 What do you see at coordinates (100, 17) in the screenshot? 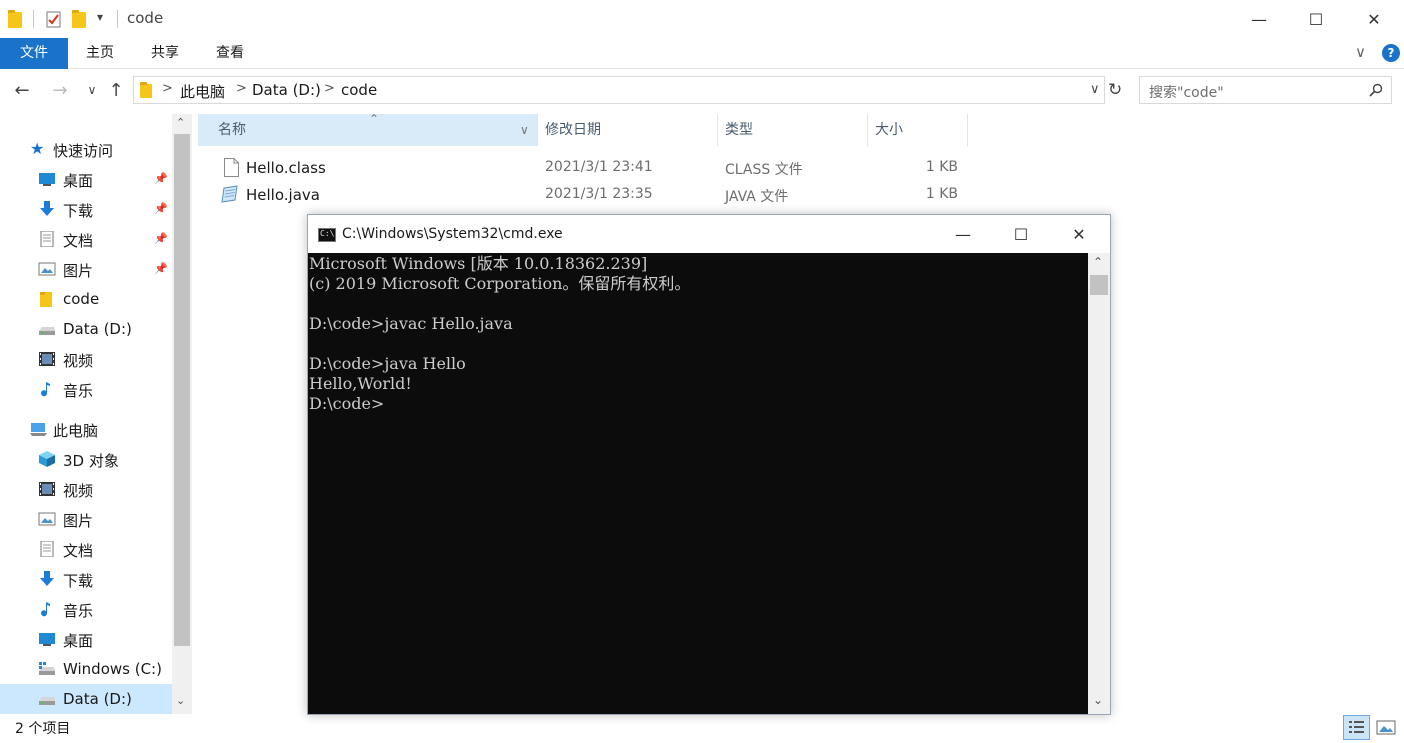
I see `qa-dropdown-icon: ▾` at bounding box center [100, 17].